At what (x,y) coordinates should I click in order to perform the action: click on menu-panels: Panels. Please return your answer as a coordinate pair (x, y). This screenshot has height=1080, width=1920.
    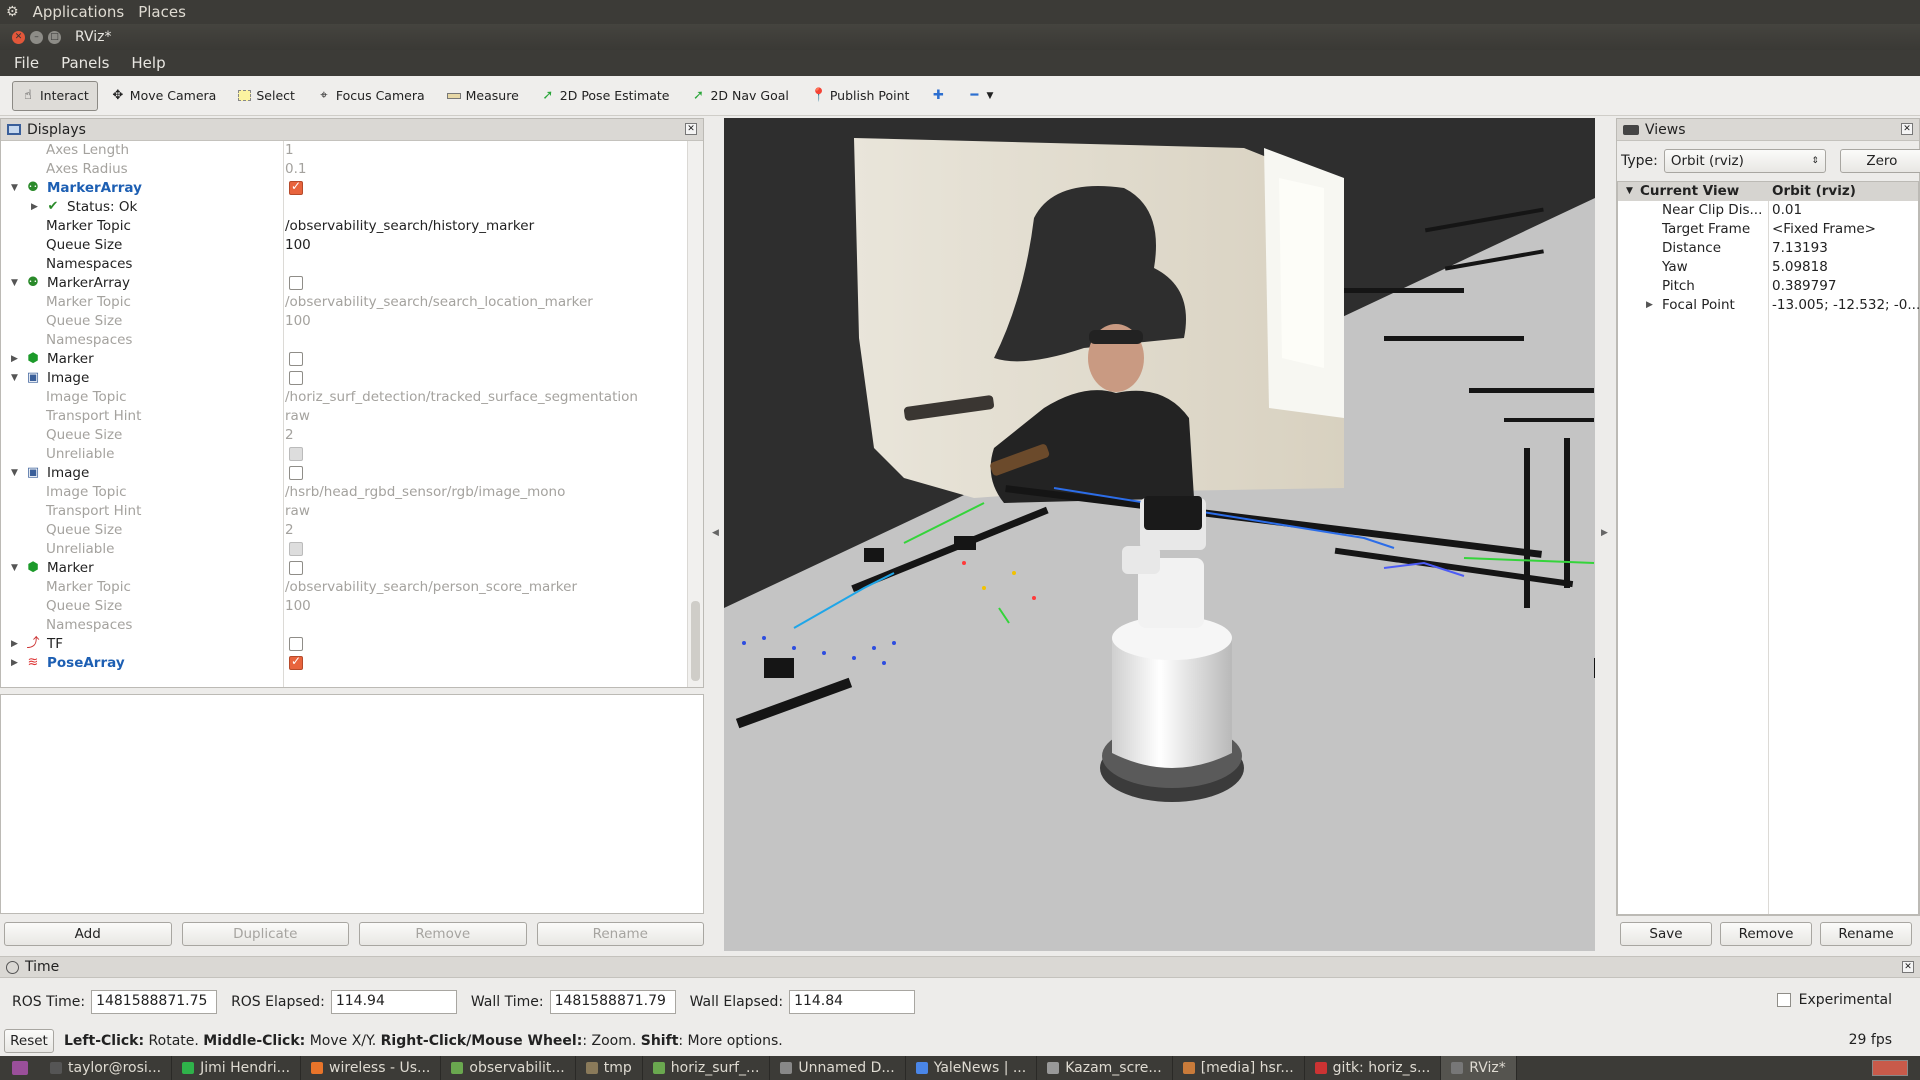
    Looking at the image, I should click on (85, 63).